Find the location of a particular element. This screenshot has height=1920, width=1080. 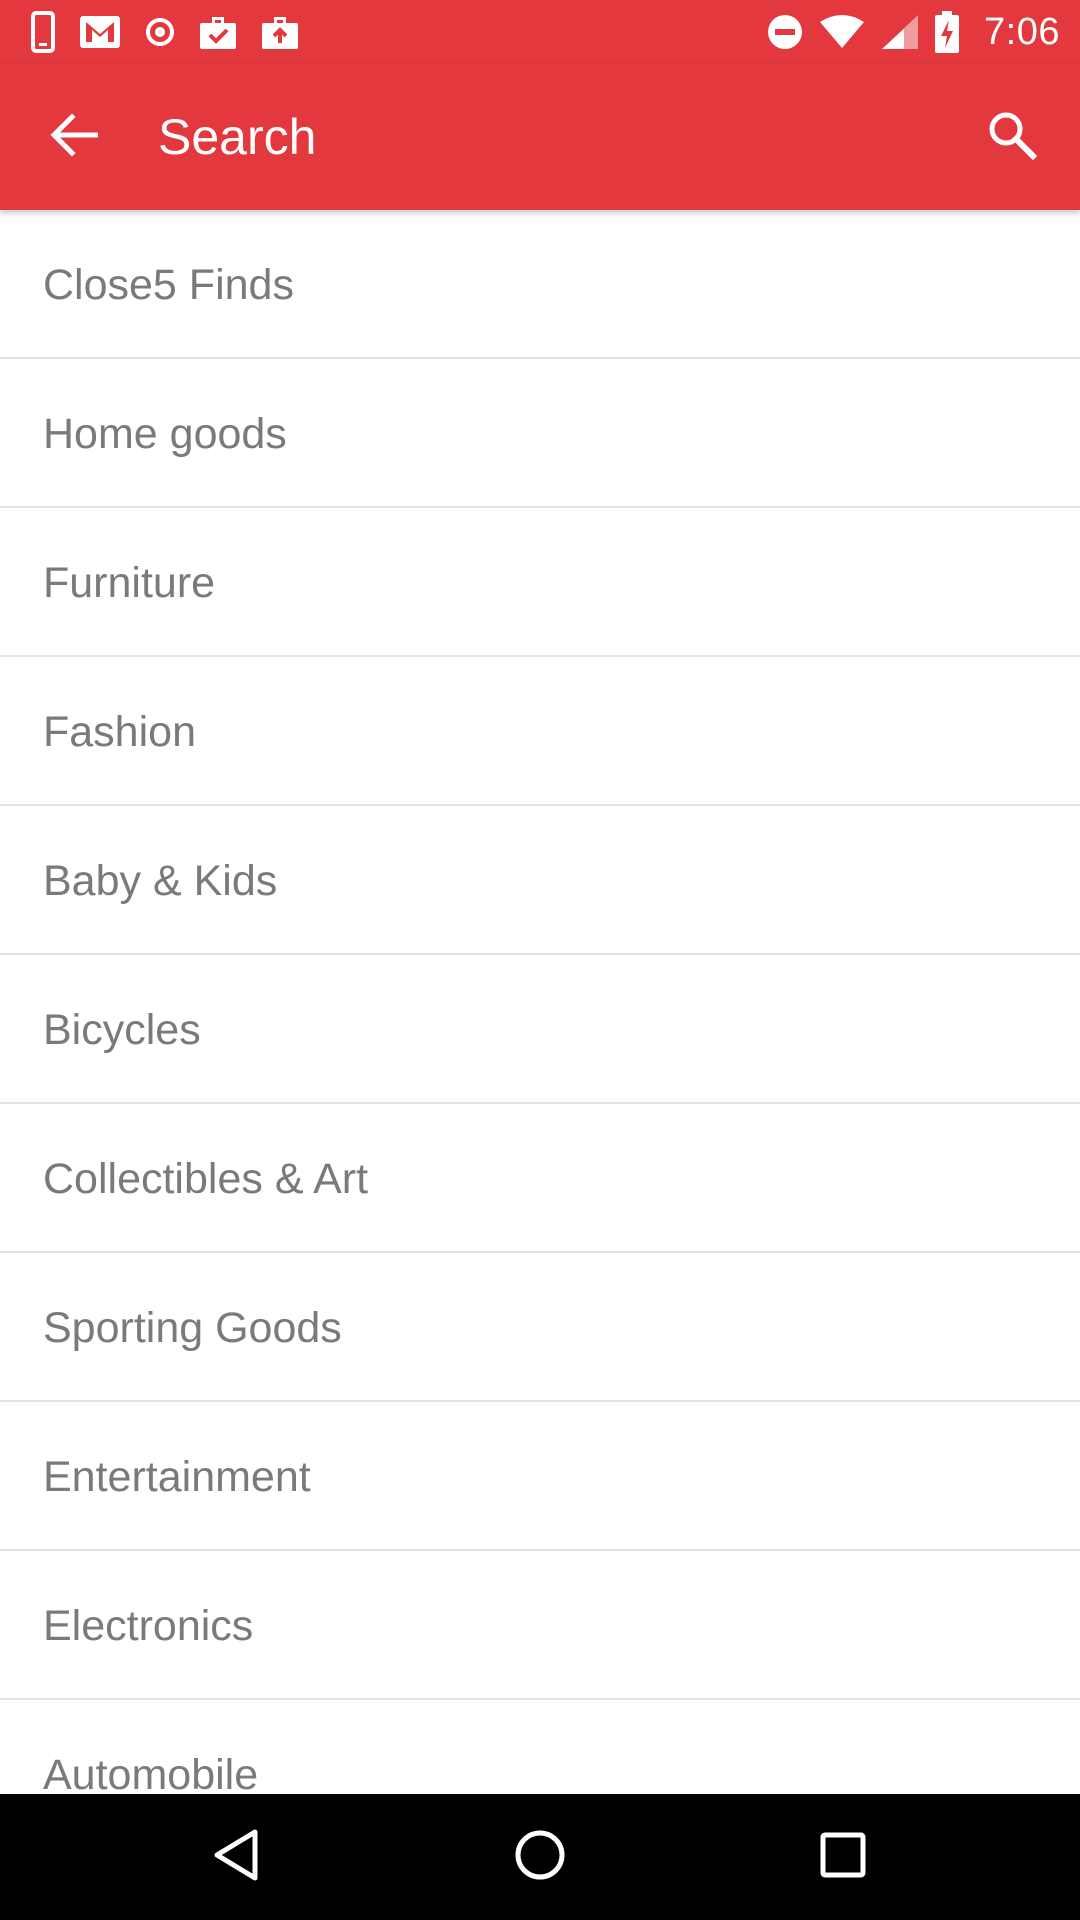

wifi-icon is located at coordinates (842, 32).